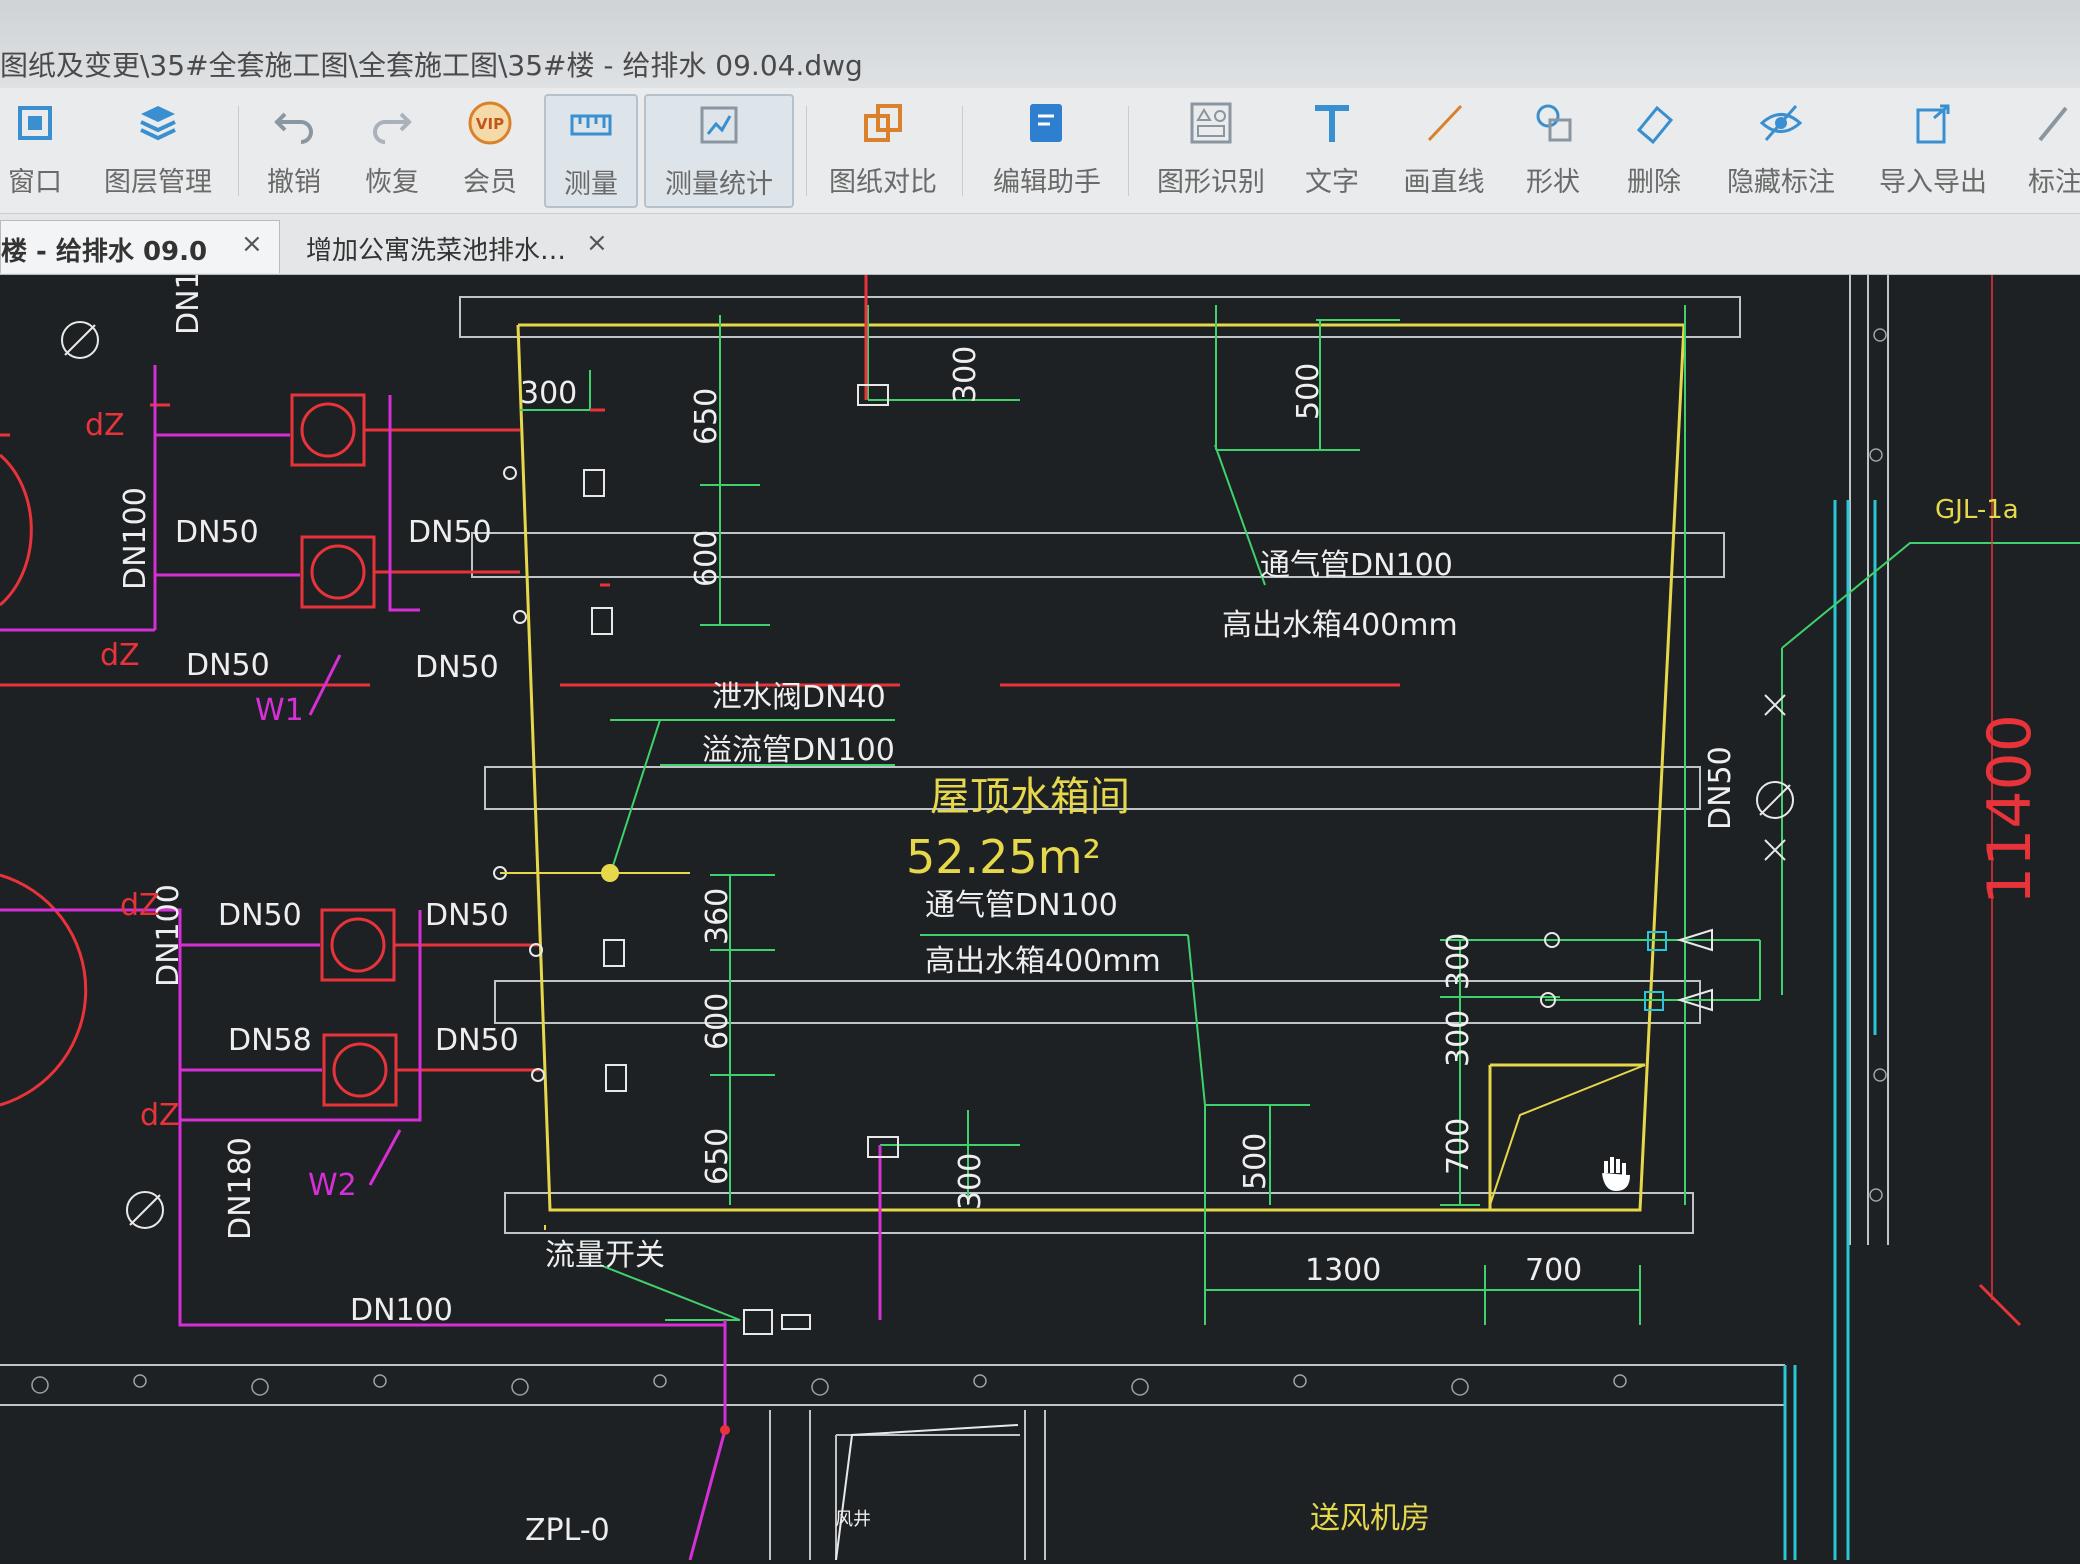 The height and width of the screenshot is (1564, 2080). Describe the element at coordinates (294, 149) in the screenshot. I see `undo-button: 撤销` at that location.